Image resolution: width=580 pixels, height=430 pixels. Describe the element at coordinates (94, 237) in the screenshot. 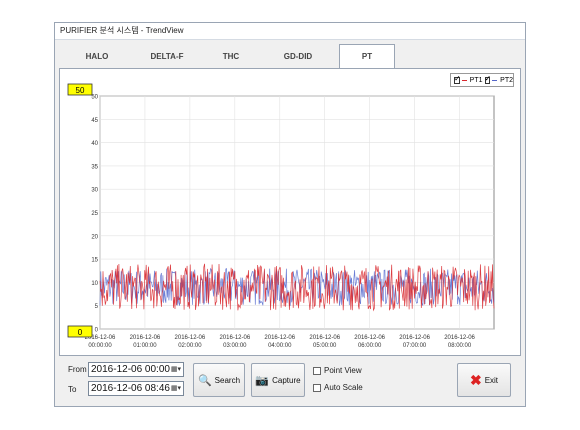

I see `y-tick-label: 20` at that location.